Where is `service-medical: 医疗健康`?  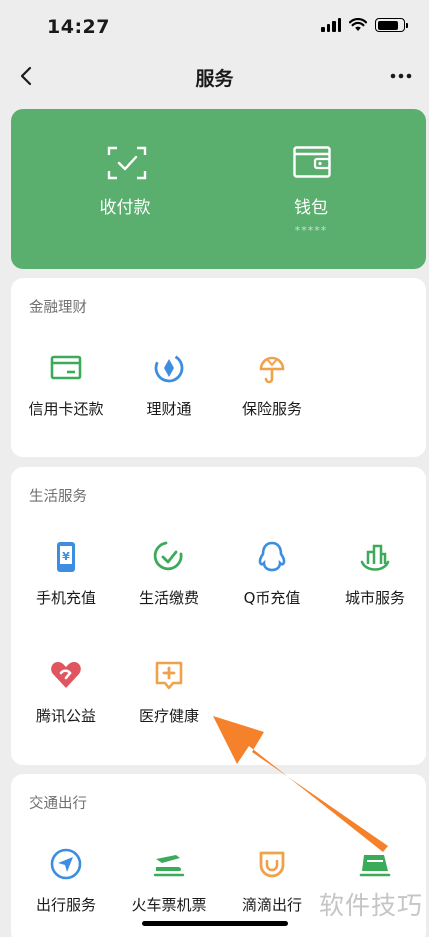
service-medical: 医疗健康 is located at coordinates (169, 708).